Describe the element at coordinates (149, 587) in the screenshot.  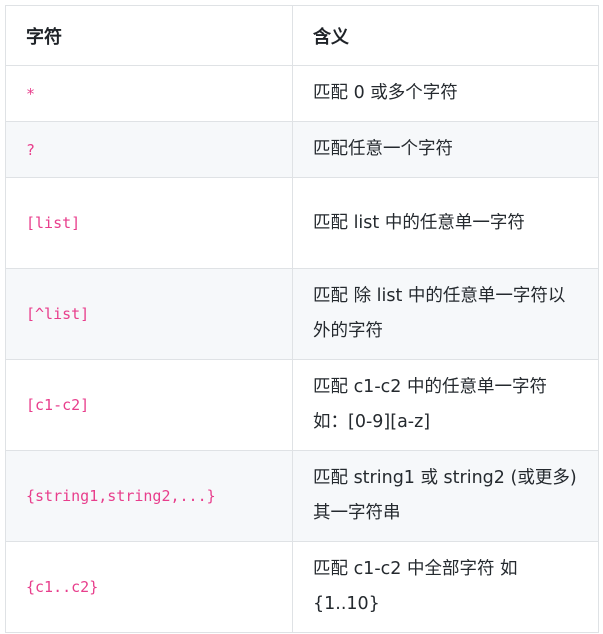
I see `symbol-cell: {c1..c2}` at that location.